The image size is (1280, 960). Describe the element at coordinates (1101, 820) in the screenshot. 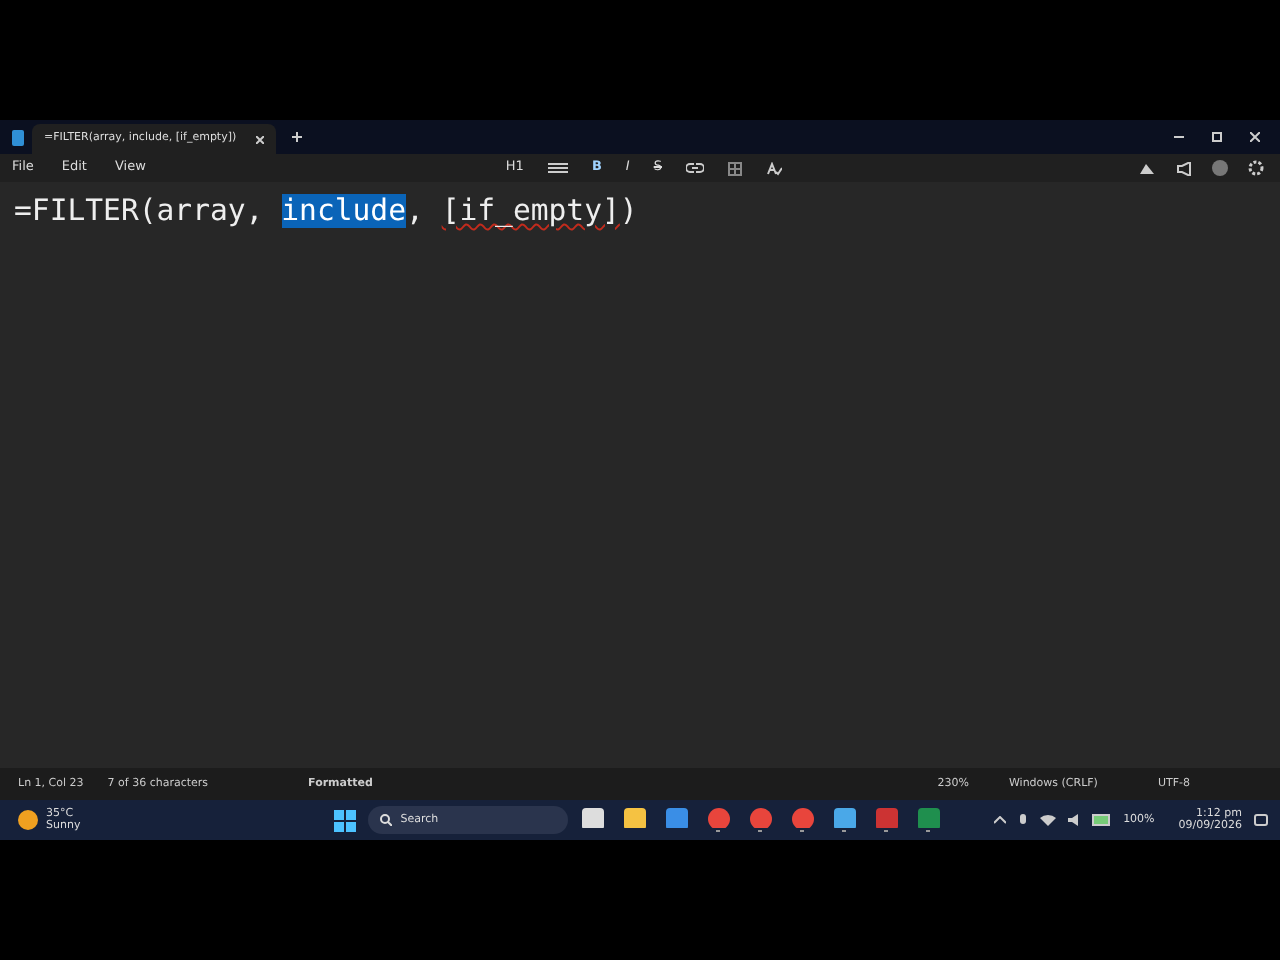

I see `battery-icon` at that location.